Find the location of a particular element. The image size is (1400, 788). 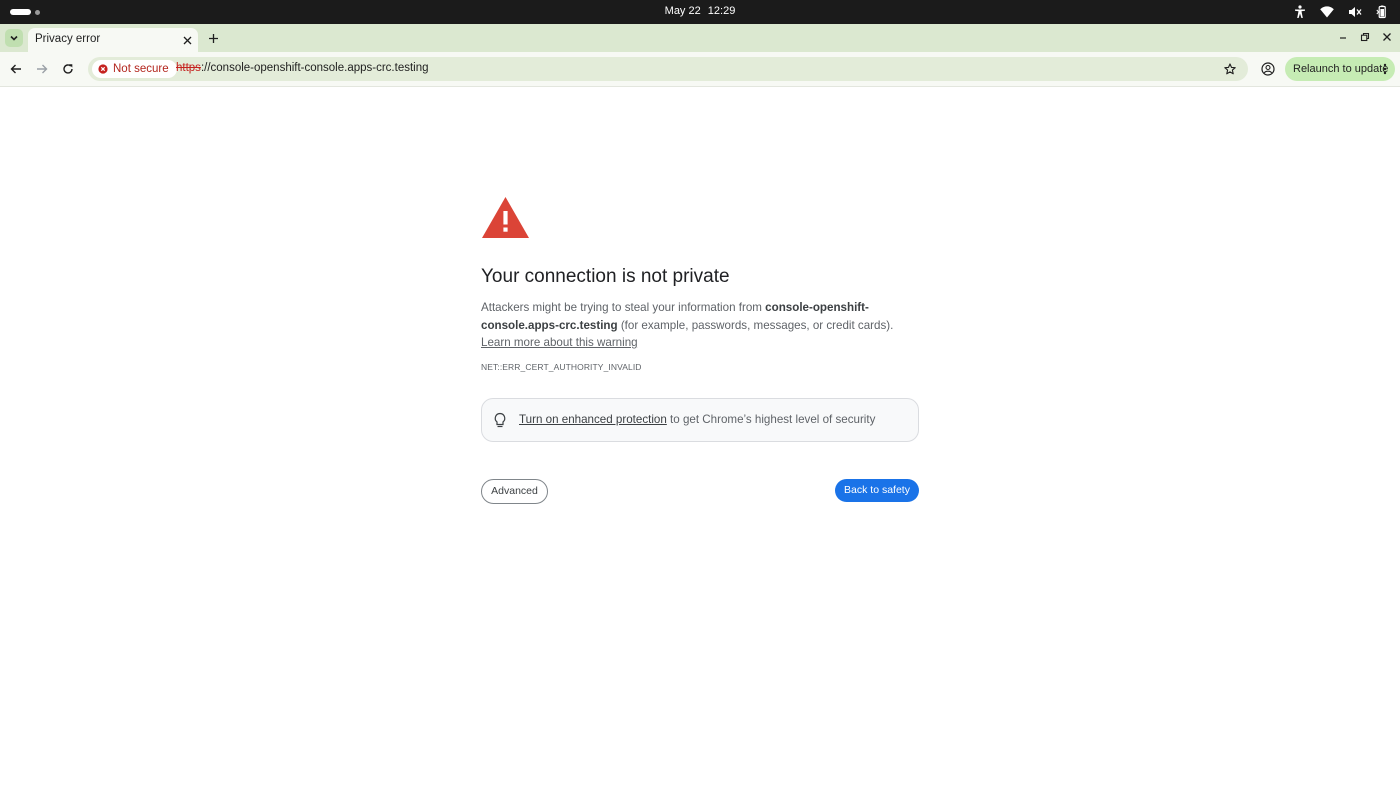

page-title: Your connection is not private is located at coordinates (605, 276).